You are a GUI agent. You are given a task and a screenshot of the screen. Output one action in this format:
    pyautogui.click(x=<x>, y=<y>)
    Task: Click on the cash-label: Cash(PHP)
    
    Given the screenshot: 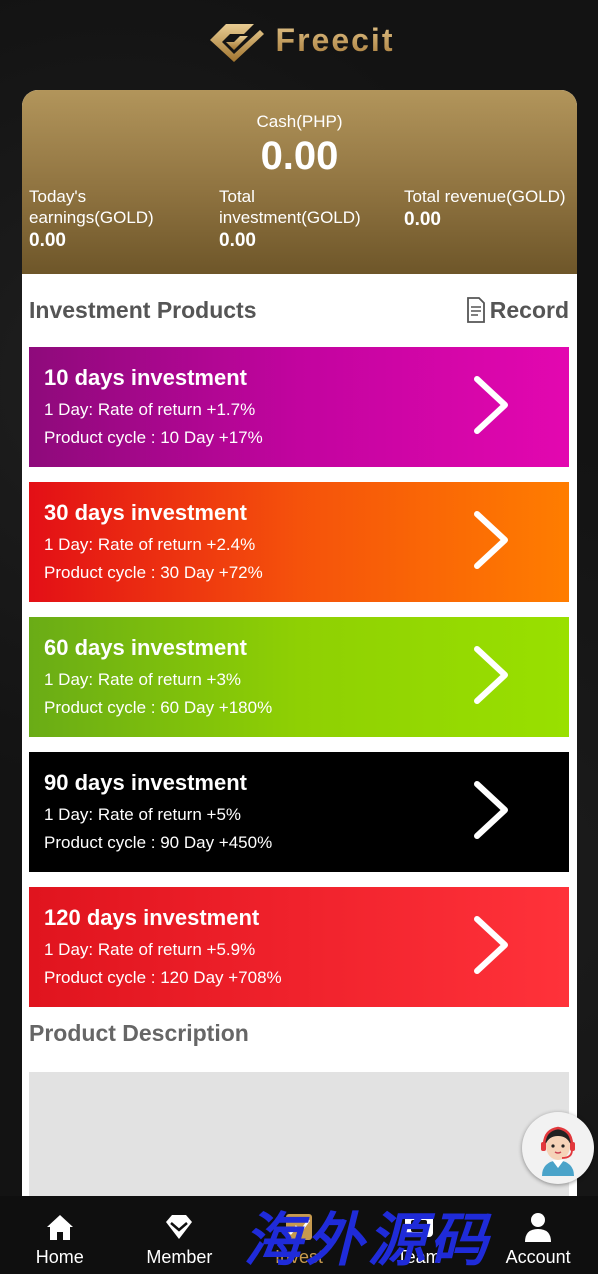 What is the action you would take?
    pyautogui.click(x=299, y=121)
    